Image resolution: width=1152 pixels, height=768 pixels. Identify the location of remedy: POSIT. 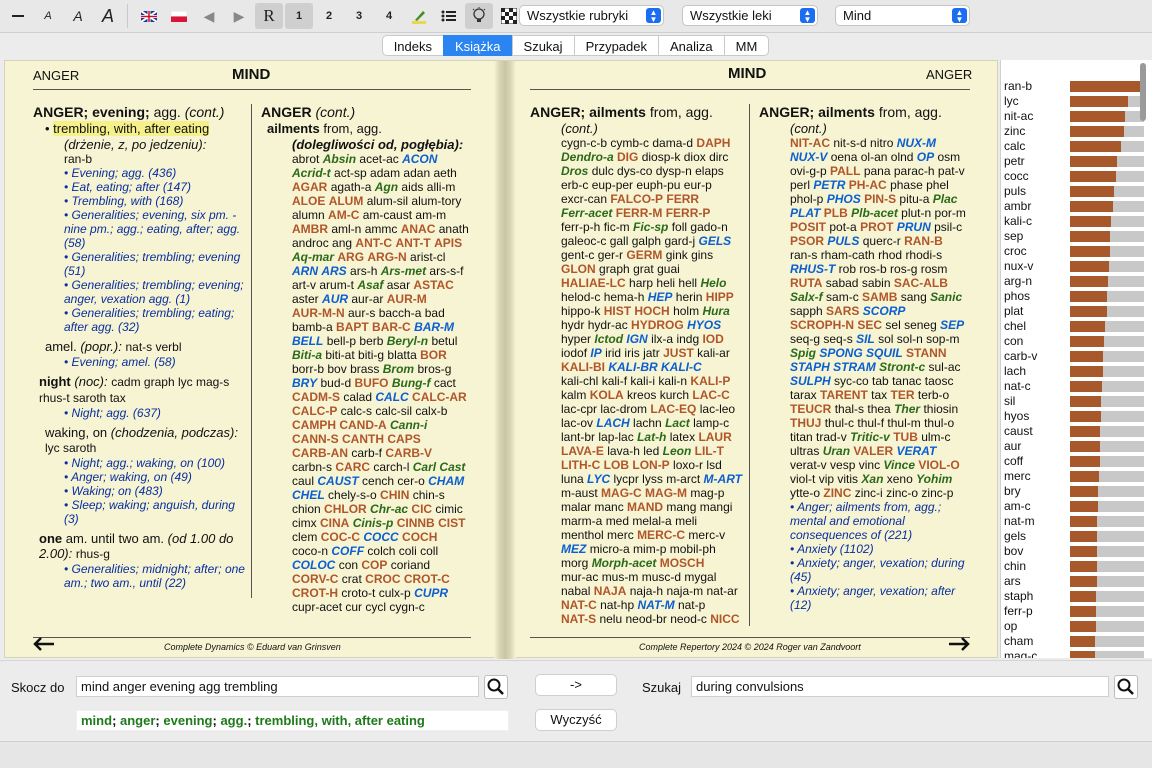
(808, 227).